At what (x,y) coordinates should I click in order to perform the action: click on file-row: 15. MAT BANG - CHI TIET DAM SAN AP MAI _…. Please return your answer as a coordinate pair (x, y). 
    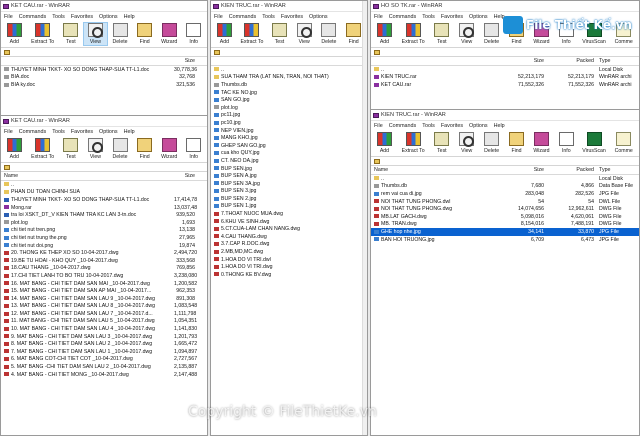
    Looking at the image, I should click on (104, 291).